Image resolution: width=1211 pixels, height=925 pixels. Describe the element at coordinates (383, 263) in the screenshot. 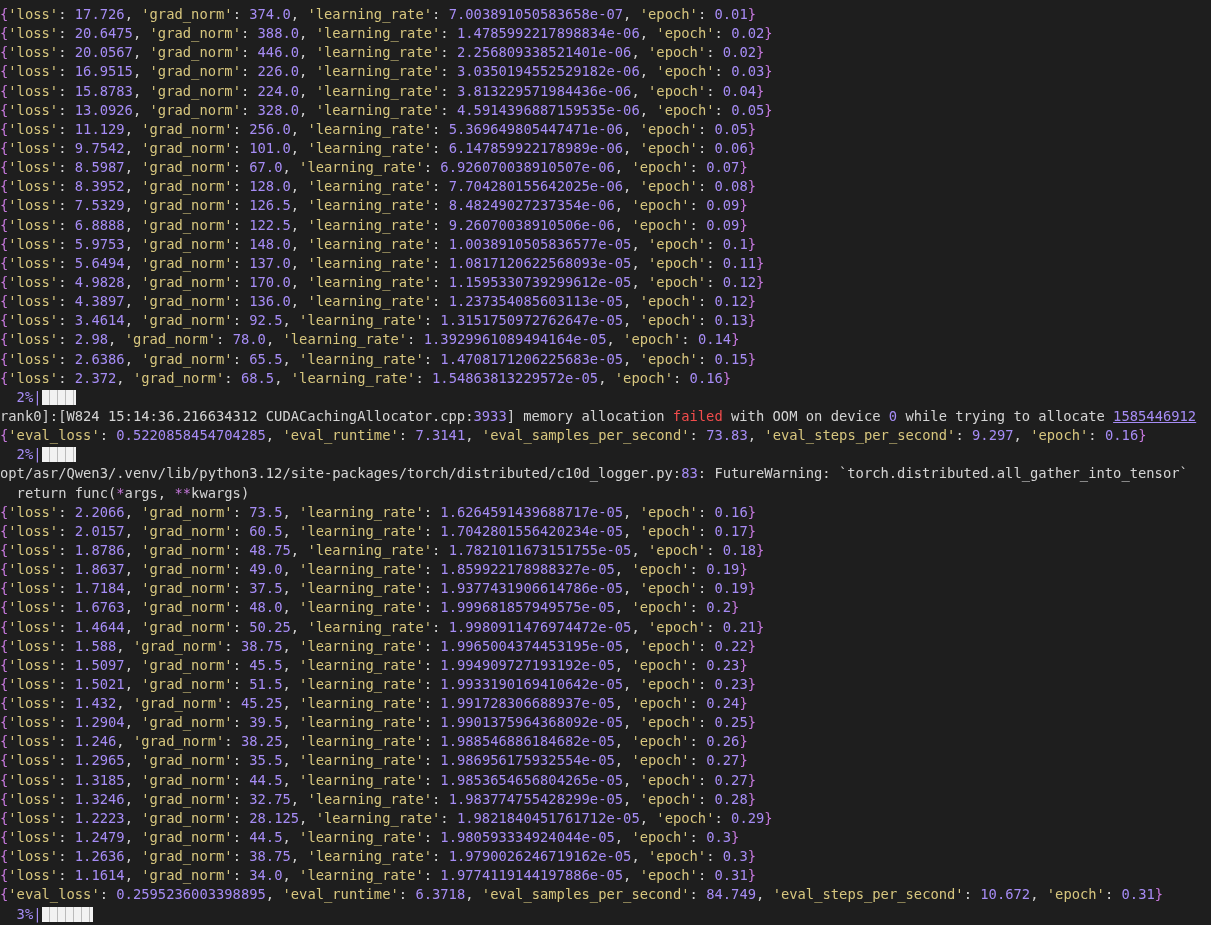

I see `log-line: {'loss': 5.6494, 'grad_norm': 137.0, 'learning_rate': 1.0817120622568093e-05, 'epoch': 0.11}` at that location.